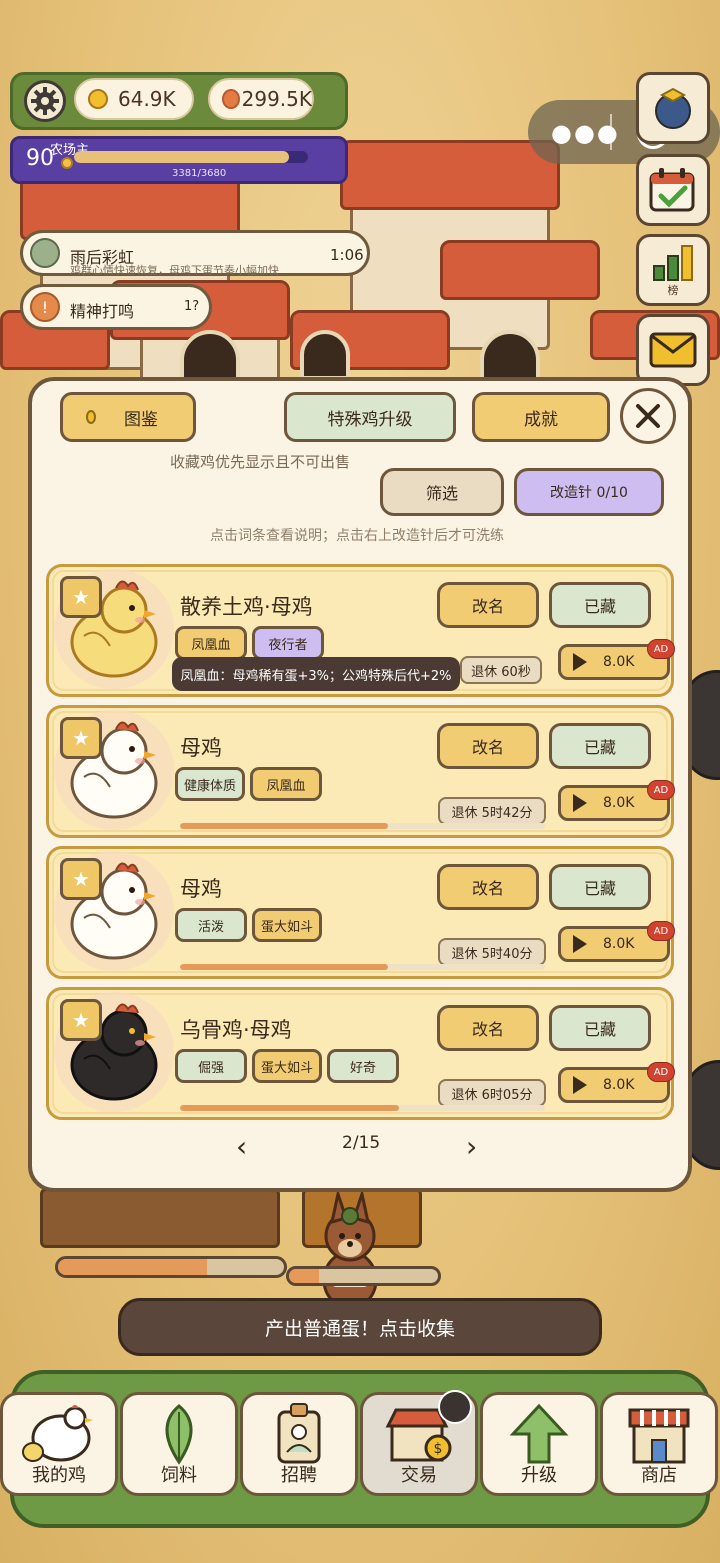 The width and height of the screenshot is (720, 1563). I want to click on settings-button, so click(45, 101).